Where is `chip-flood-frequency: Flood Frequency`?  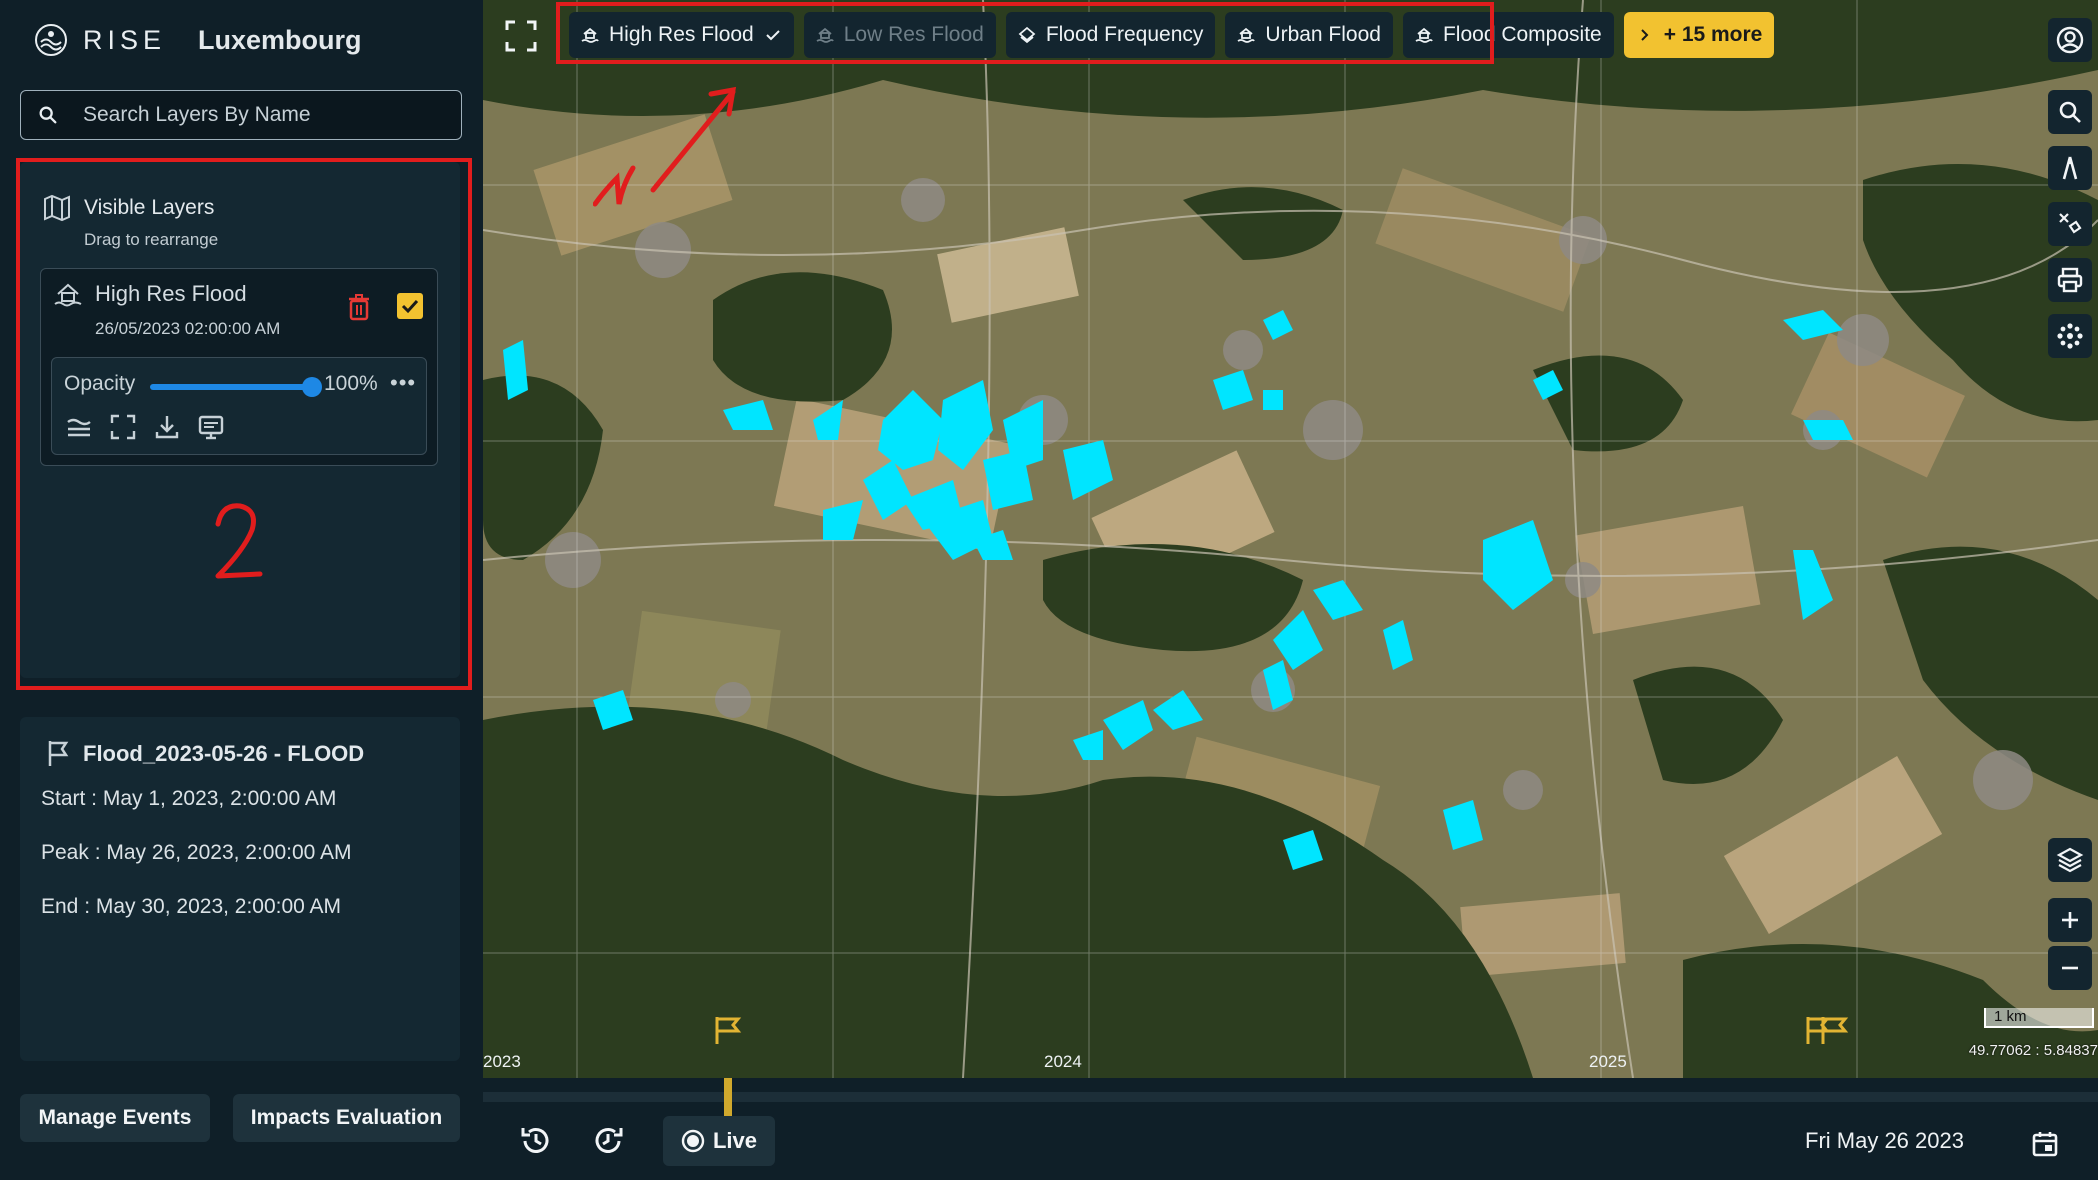 chip-flood-frequency: Flood Frequency is located at coordinates (1110, 35).